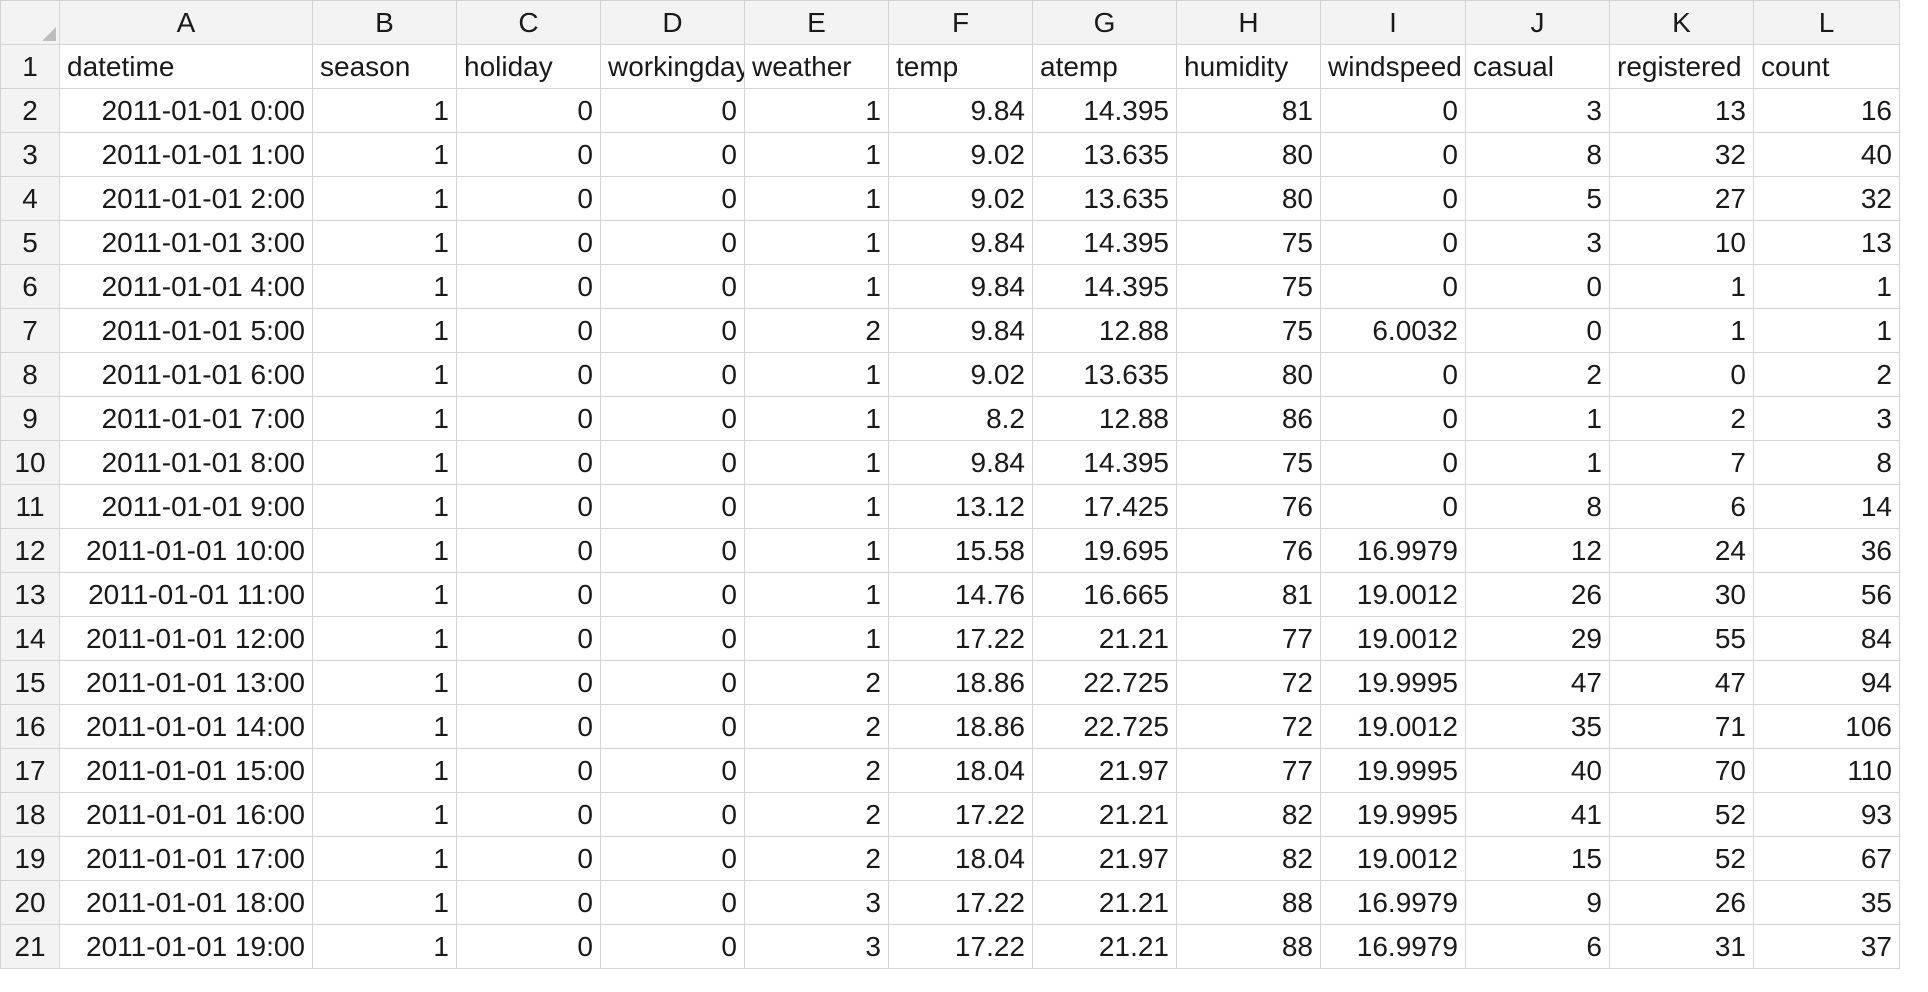  Describe the element at coordinates (960, 462) in the screenshot. I see `cell-f: 9.84` at that location.